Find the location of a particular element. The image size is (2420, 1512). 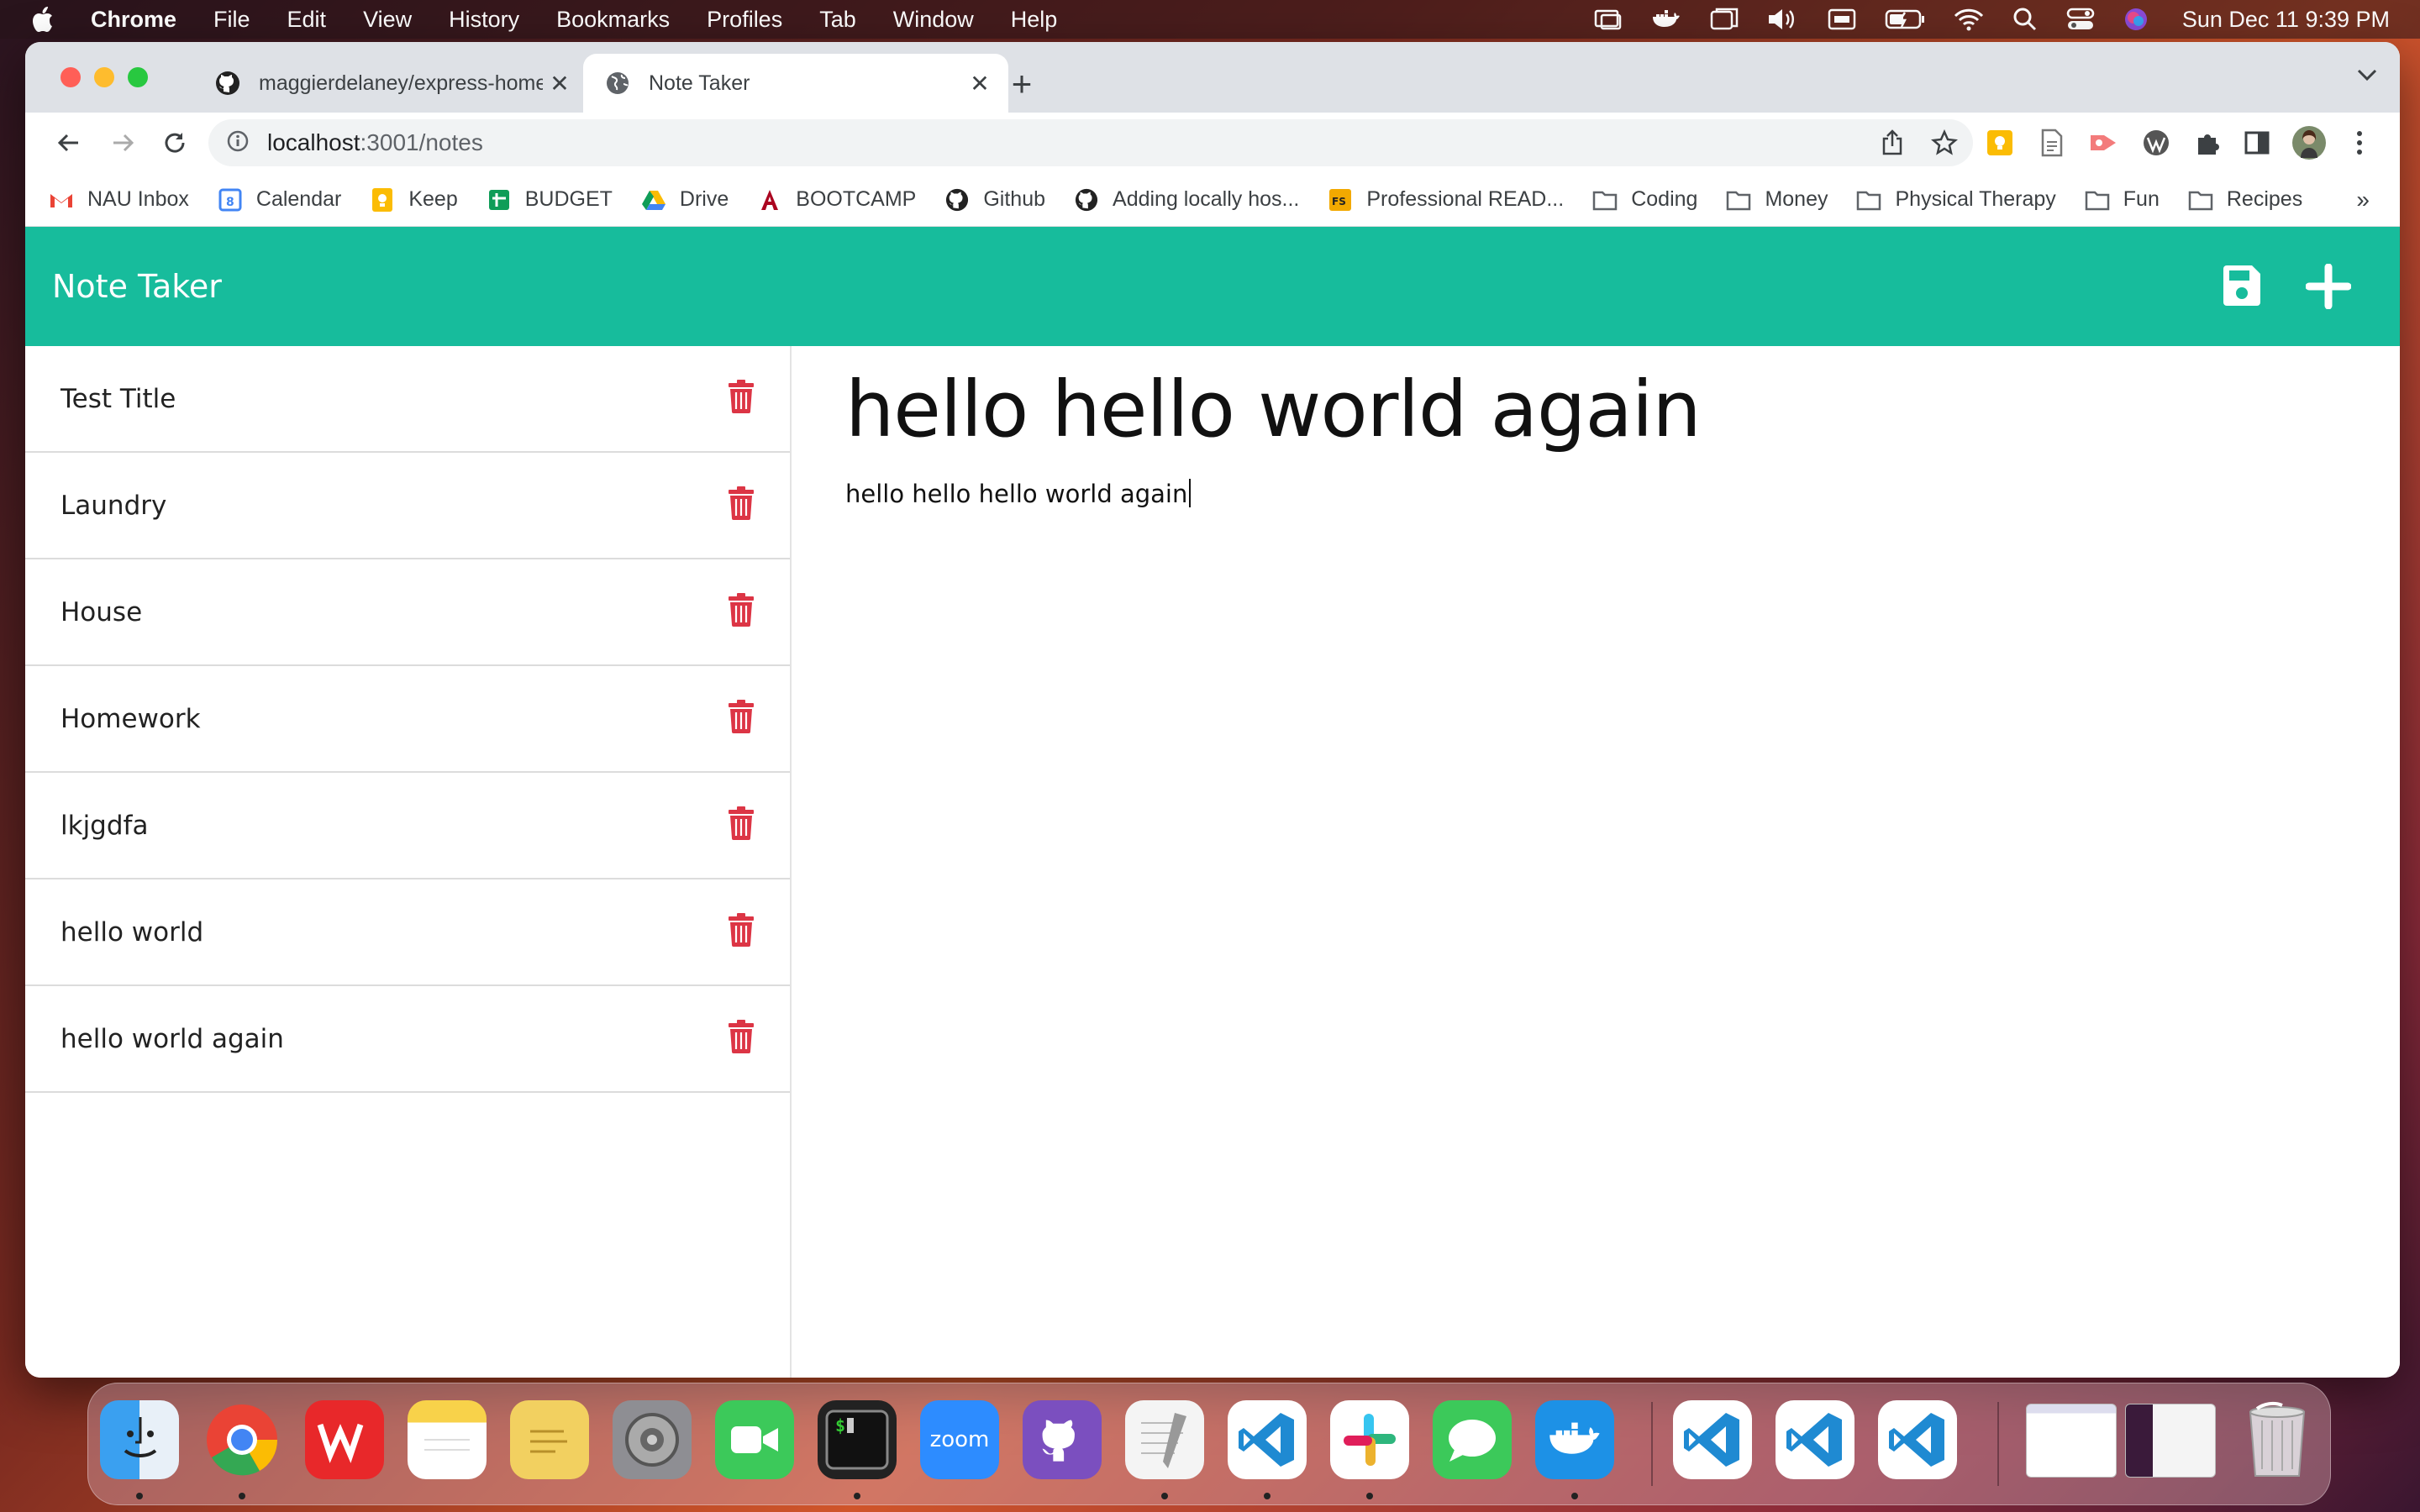

docker-status-icon is located at coordinates (1666, 19).